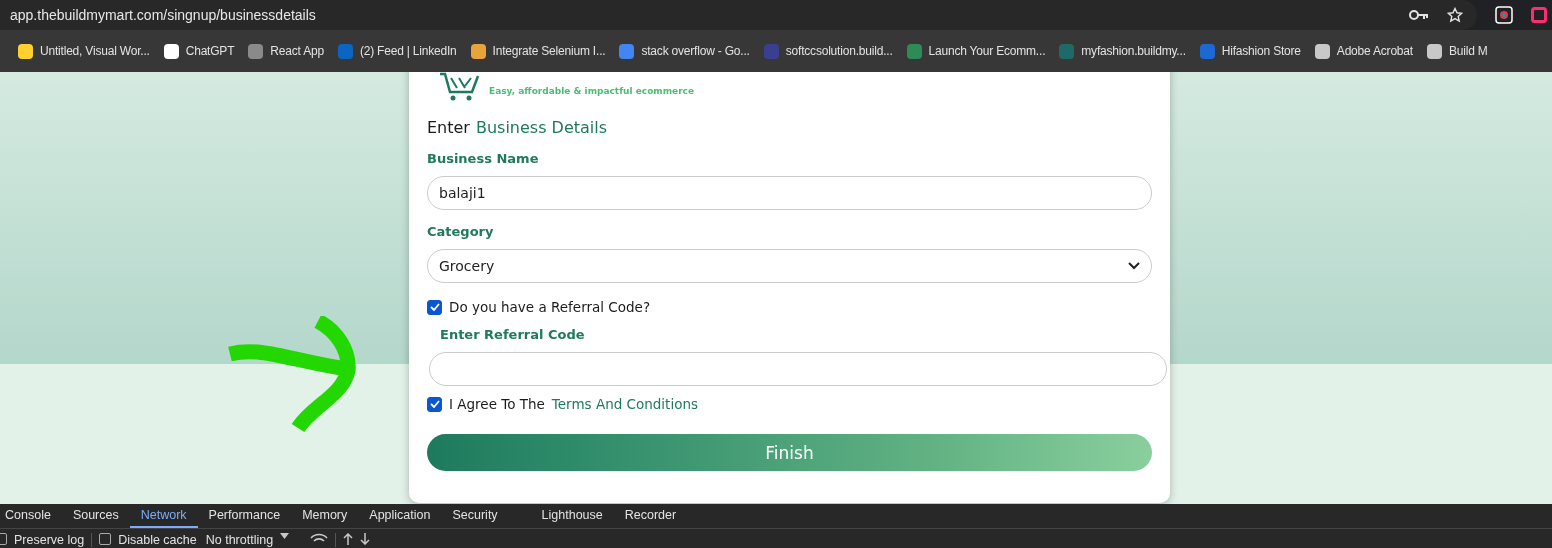 This screenshot has height=548, width=1552. What do you see at coordinates (789, 193) in the screenshot?
I see `business-name-field: balaji1` at bounding box center [789, 193].